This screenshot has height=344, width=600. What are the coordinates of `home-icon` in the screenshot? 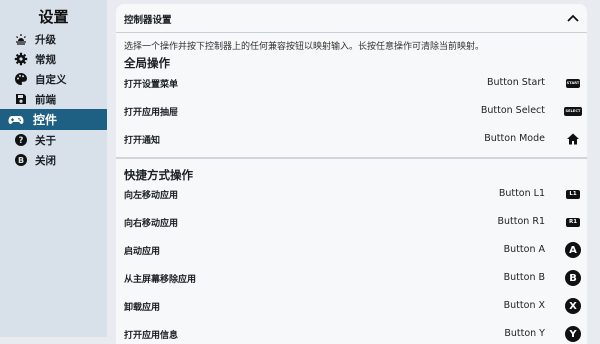 It's located at (573, 139).